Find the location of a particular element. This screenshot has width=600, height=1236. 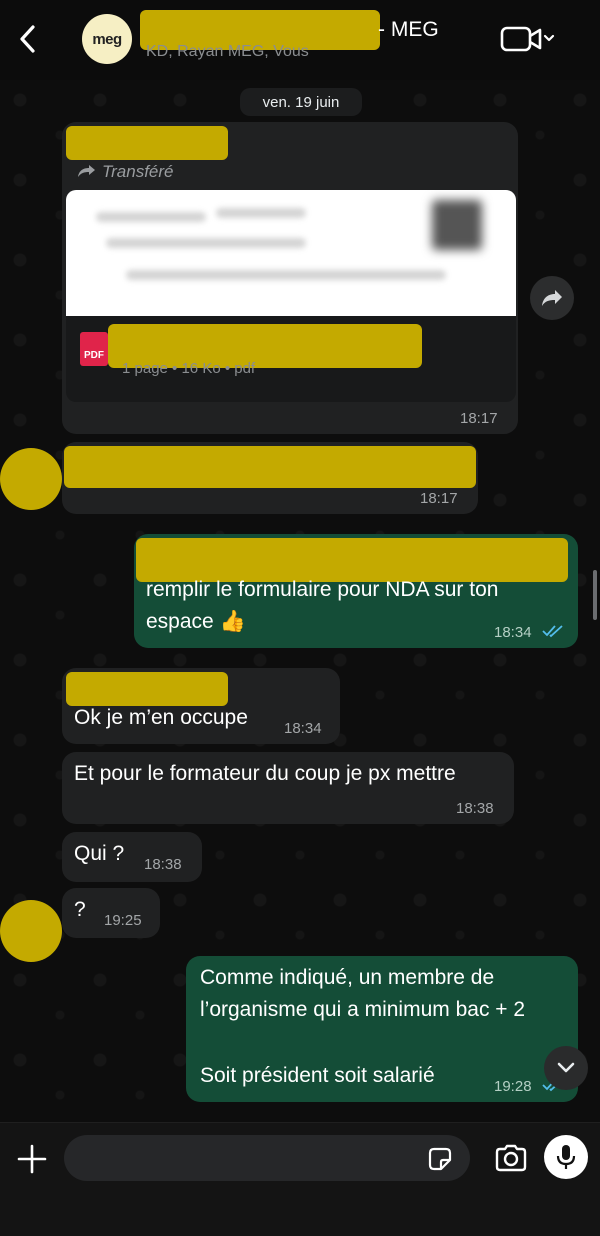

group-members: KD, Rayan MEG, Vous is located at coordinates (227, 52).